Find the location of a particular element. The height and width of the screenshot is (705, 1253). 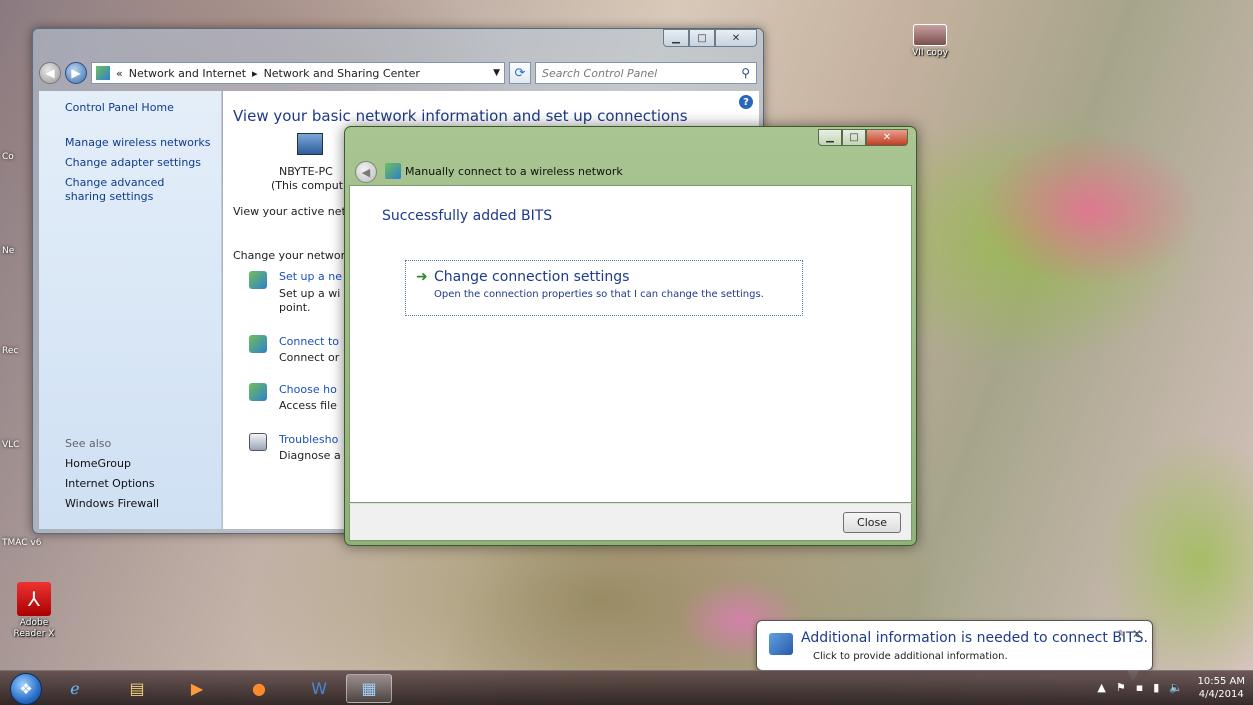

window-controls: ▁ □ ✕ is located at coordinates (710, 38).